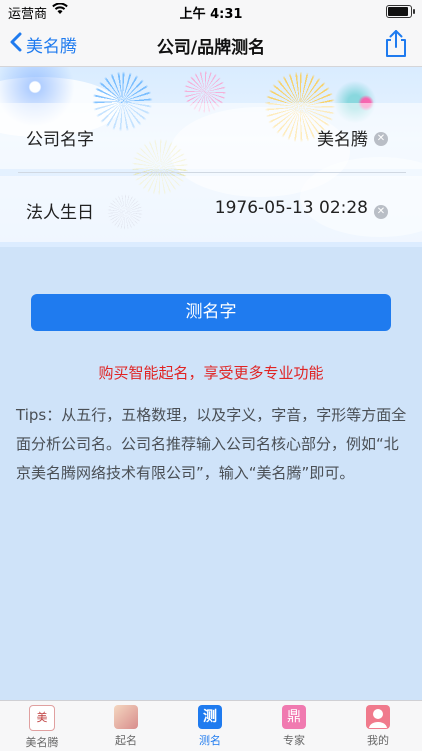  I want to click on tab-bar: 美 美名腾 起名 测 测名 鼎 专家 我的, so click(211, 725).